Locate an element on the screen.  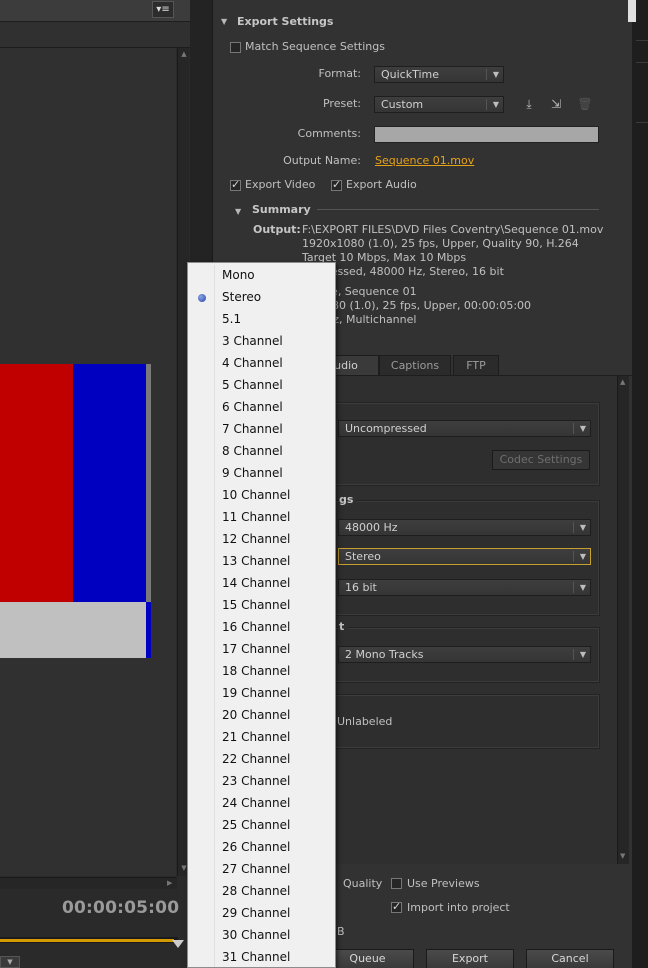
menu-item-17-channel: 17 Channel is located at coordinates (277, 649).